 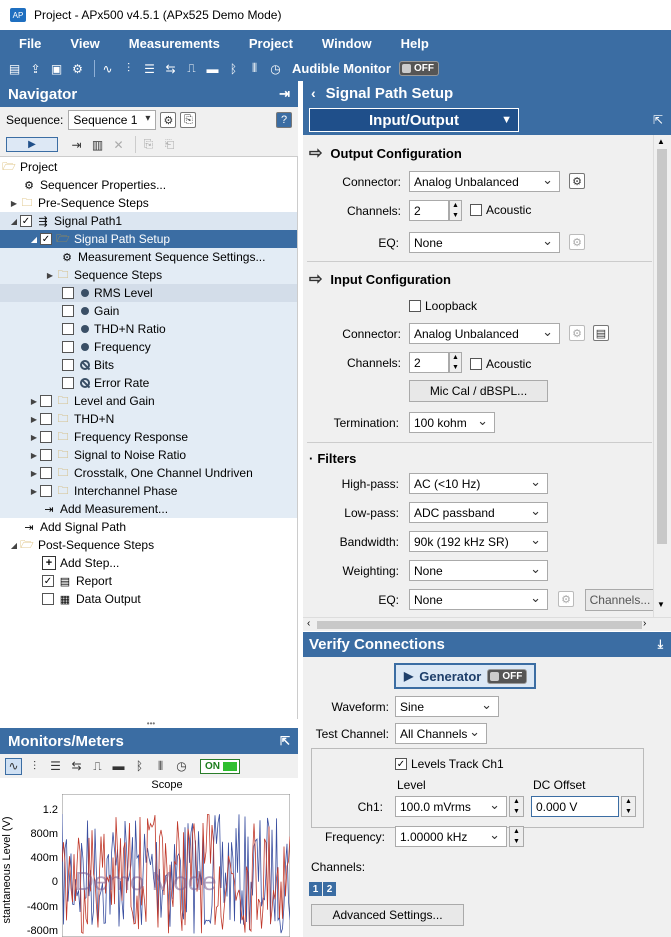 I want to click on dc-offset-input: 0.000 V, so click(x=575, y=806).